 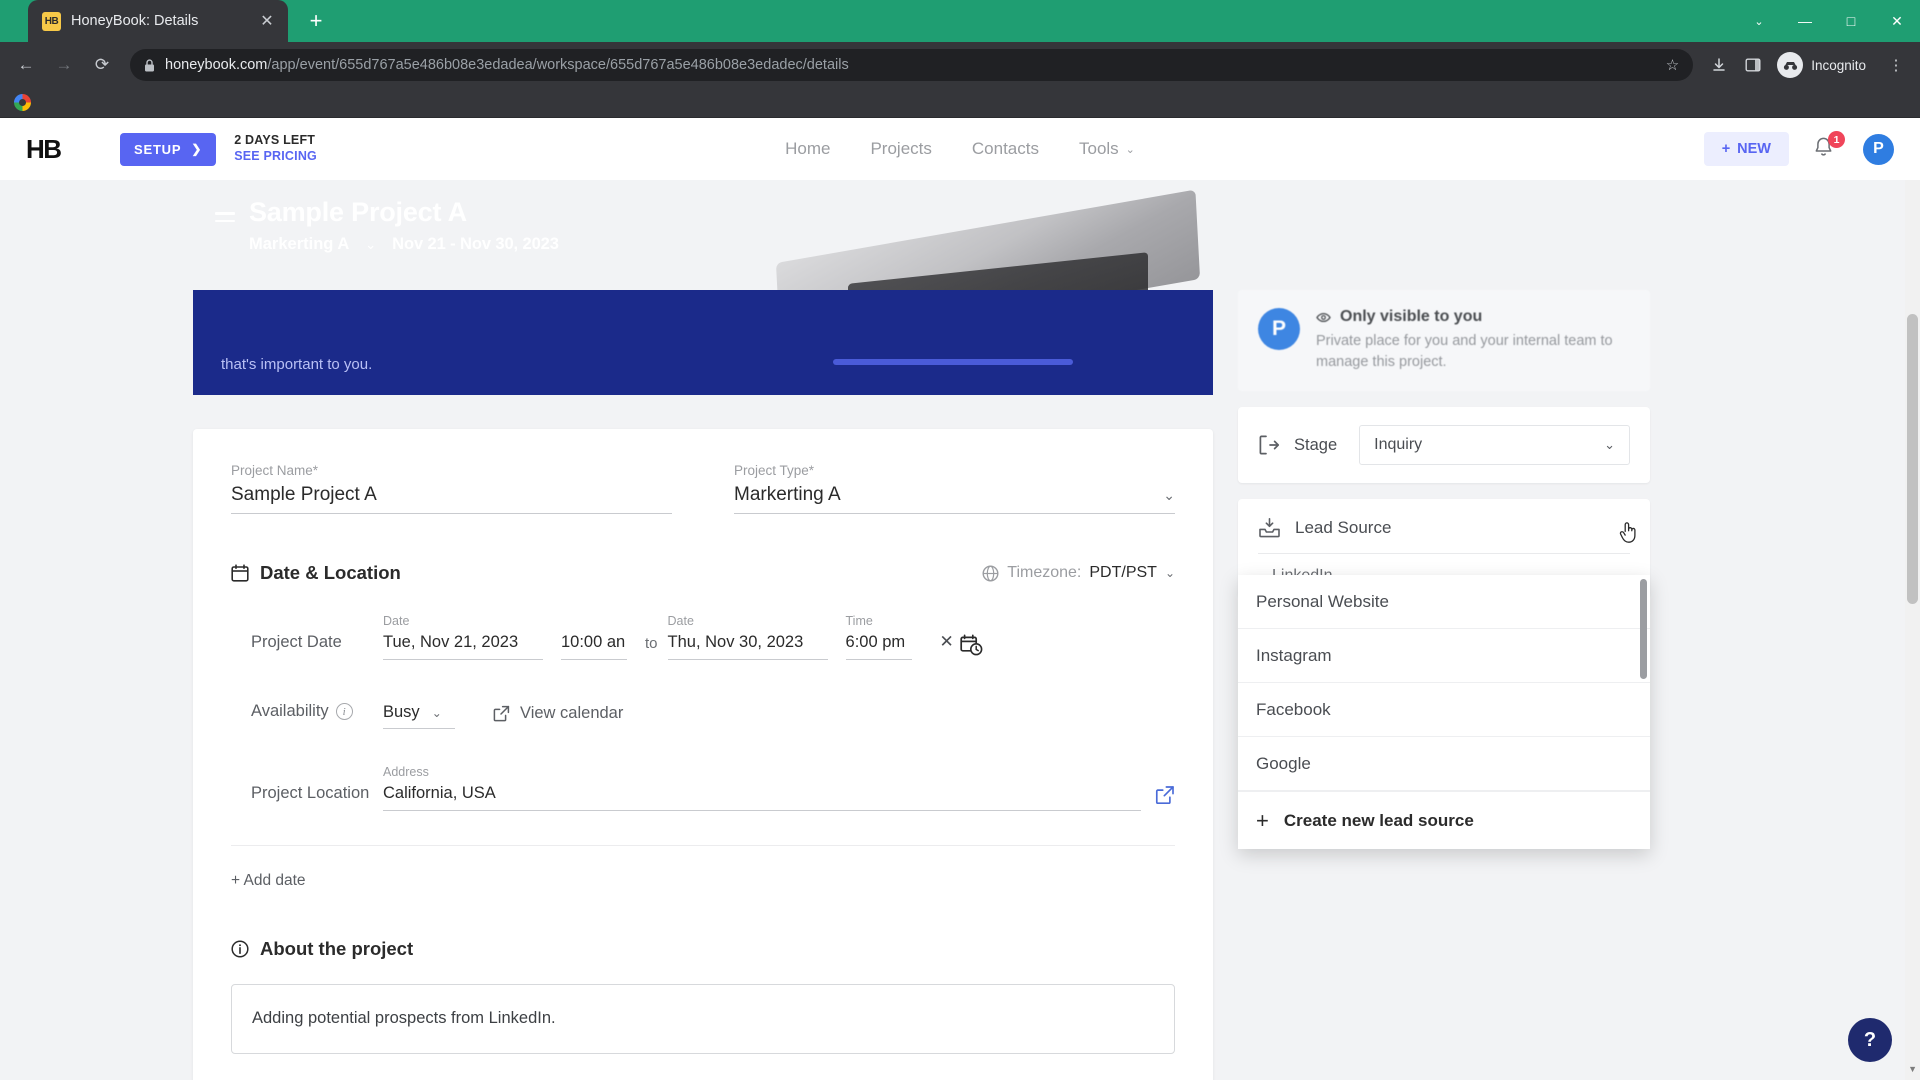 What do you see at coordinates (1726, 149) in the screenshot?
I see `plus-icon: +` at bounding box center [1726, 149].